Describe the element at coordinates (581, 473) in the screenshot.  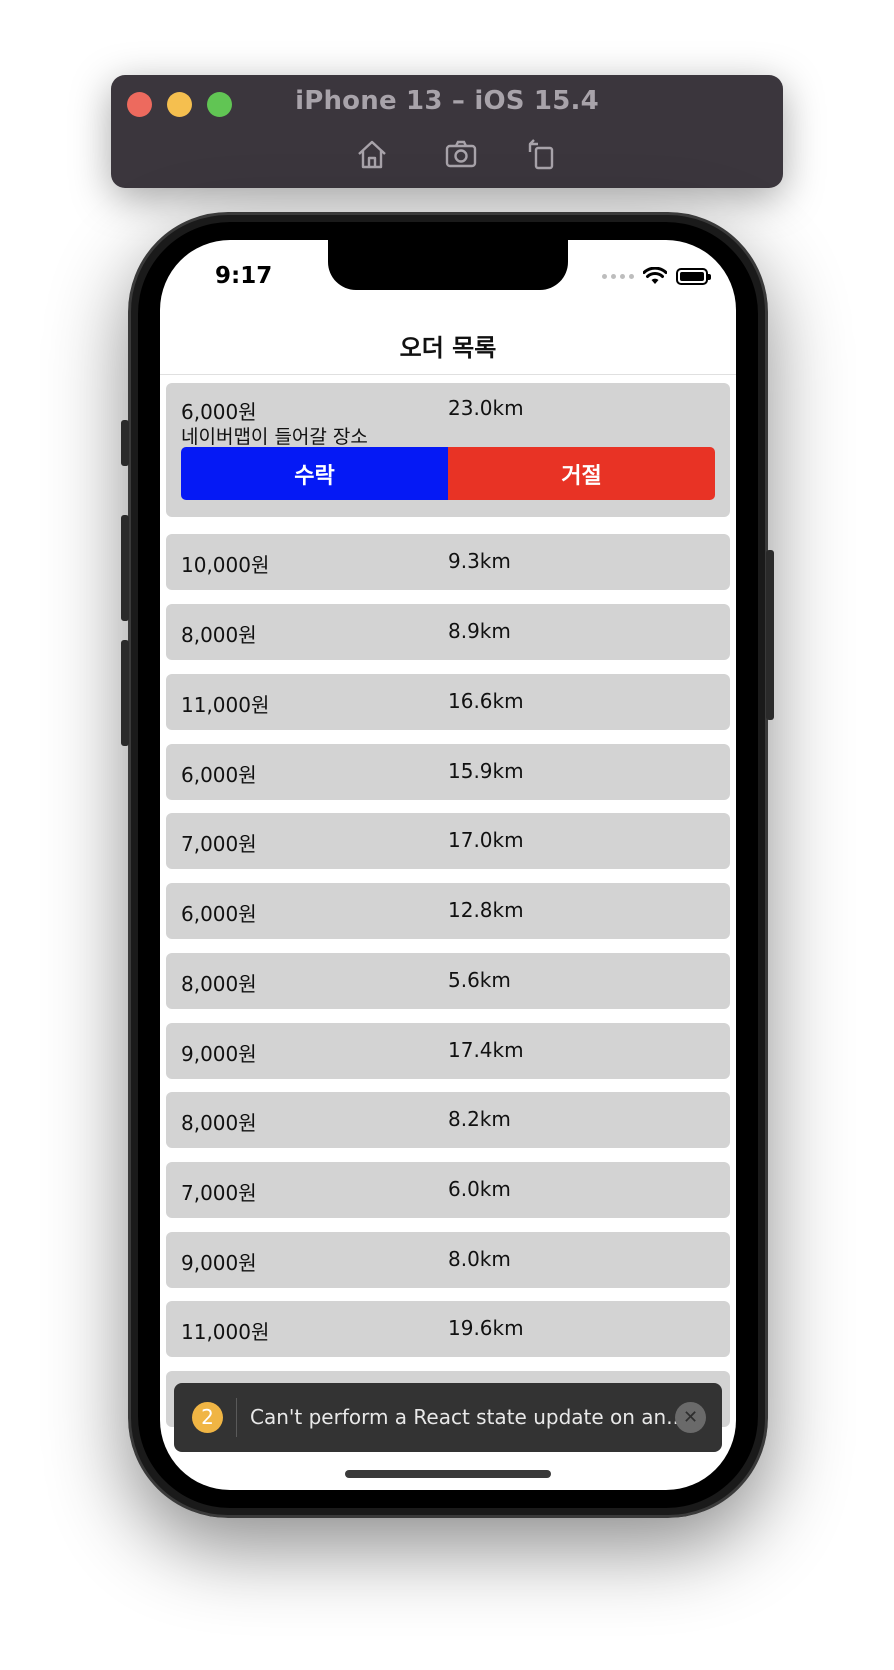
I see `reject-button: 거절` at that location.